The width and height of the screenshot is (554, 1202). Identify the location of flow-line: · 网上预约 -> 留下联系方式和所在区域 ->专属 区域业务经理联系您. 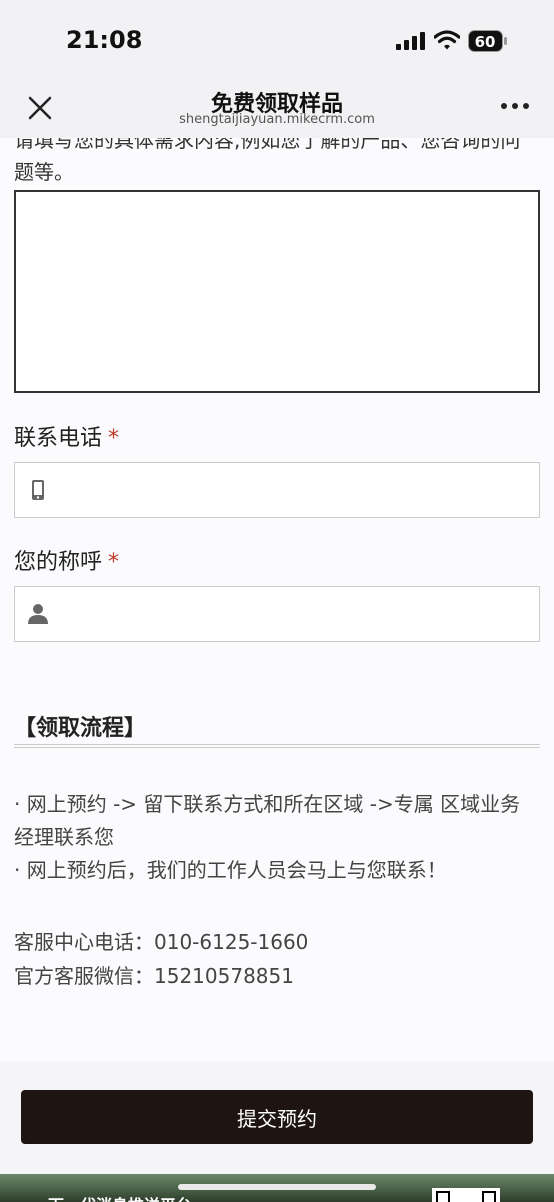
(267, 820).